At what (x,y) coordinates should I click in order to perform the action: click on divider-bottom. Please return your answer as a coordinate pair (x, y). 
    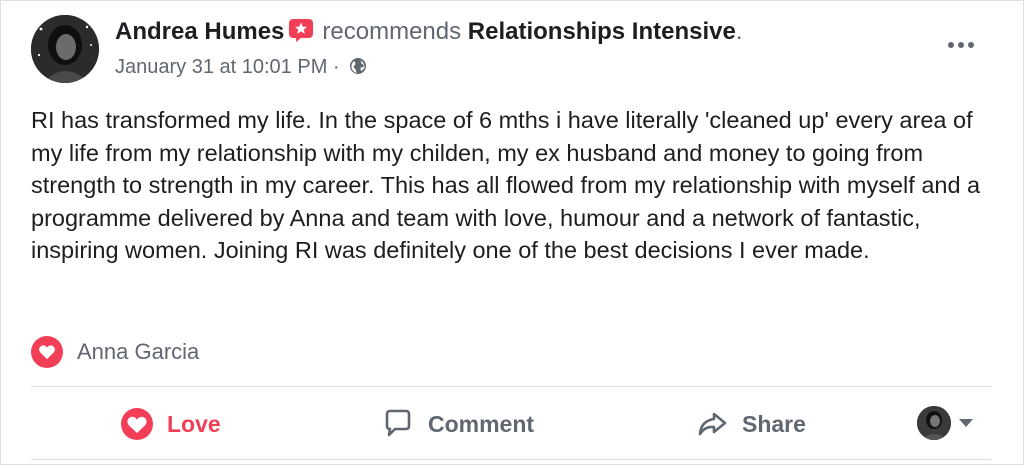
    Looking at the image, I should click on (511, 459).